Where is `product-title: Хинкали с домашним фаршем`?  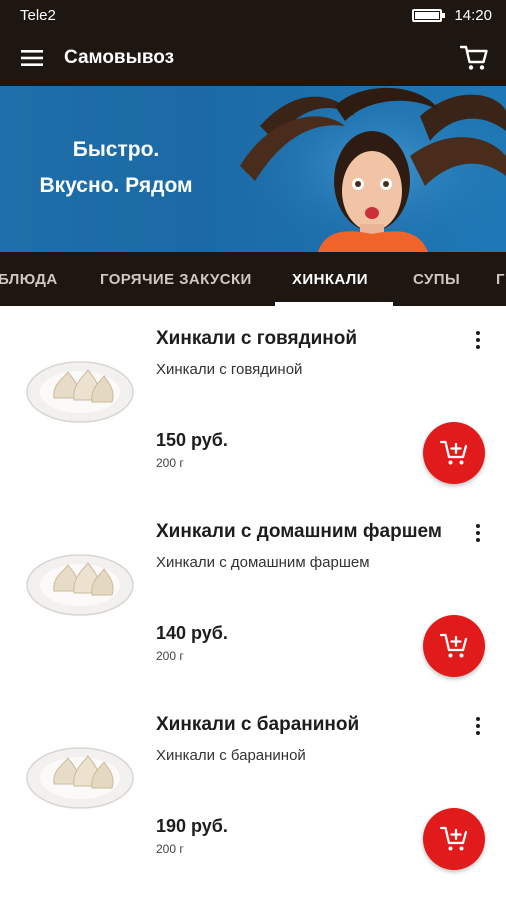
product-title: Хинкали с домашним фаршем is located at coordinates (299, 531).